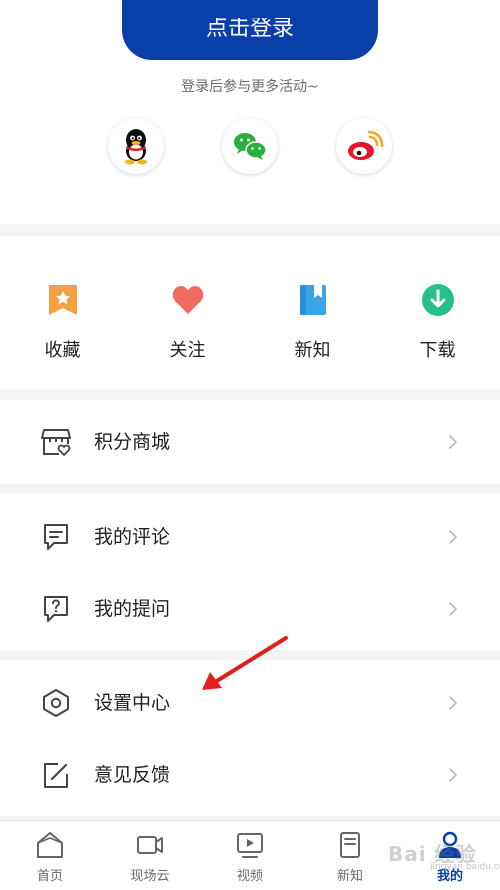 Image resolution: width=500 pixels, height=890 pixels. I want to click on menu-item-label: 我的提问, so click(132, 609).